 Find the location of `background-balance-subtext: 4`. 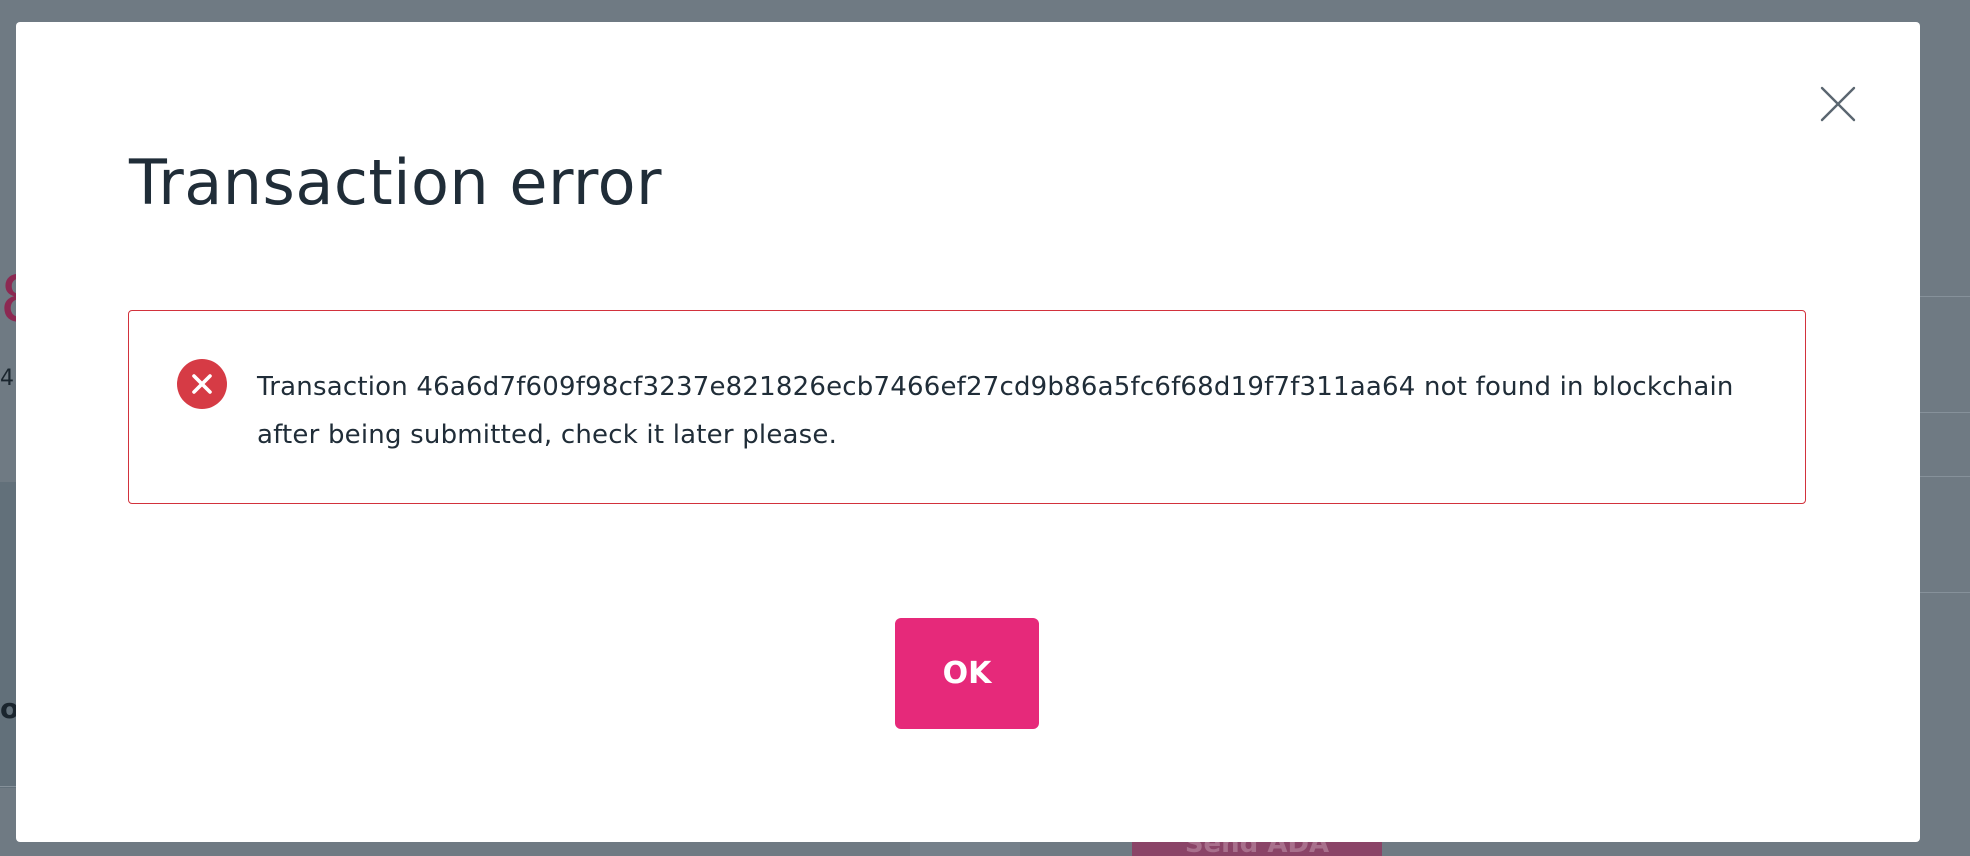

background-balance-subtext: 4 is located at coordinates (7, 378).